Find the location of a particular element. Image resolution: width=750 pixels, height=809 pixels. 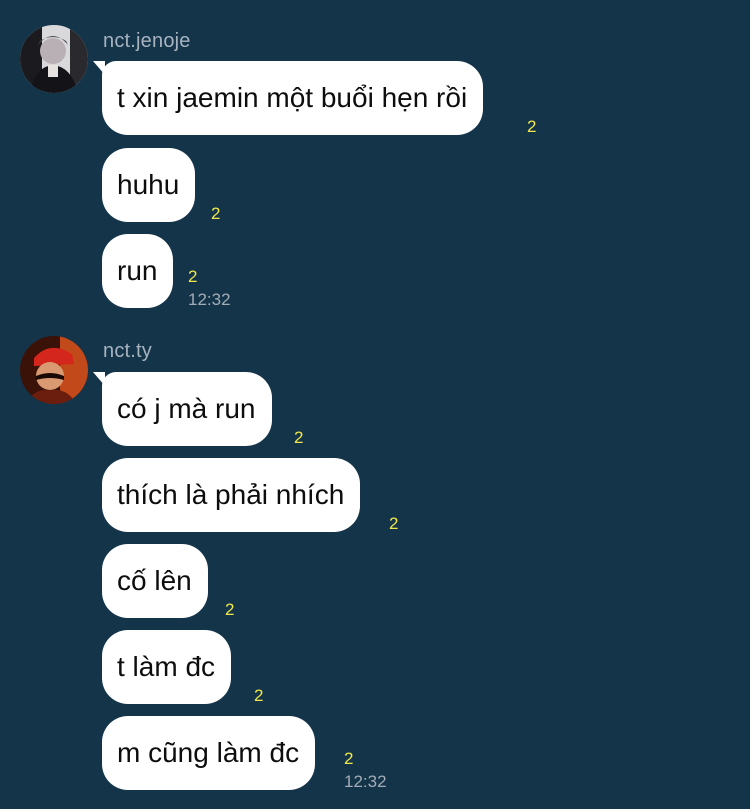

message-row: t làm đc 2 is located at coordinates (182, 667).